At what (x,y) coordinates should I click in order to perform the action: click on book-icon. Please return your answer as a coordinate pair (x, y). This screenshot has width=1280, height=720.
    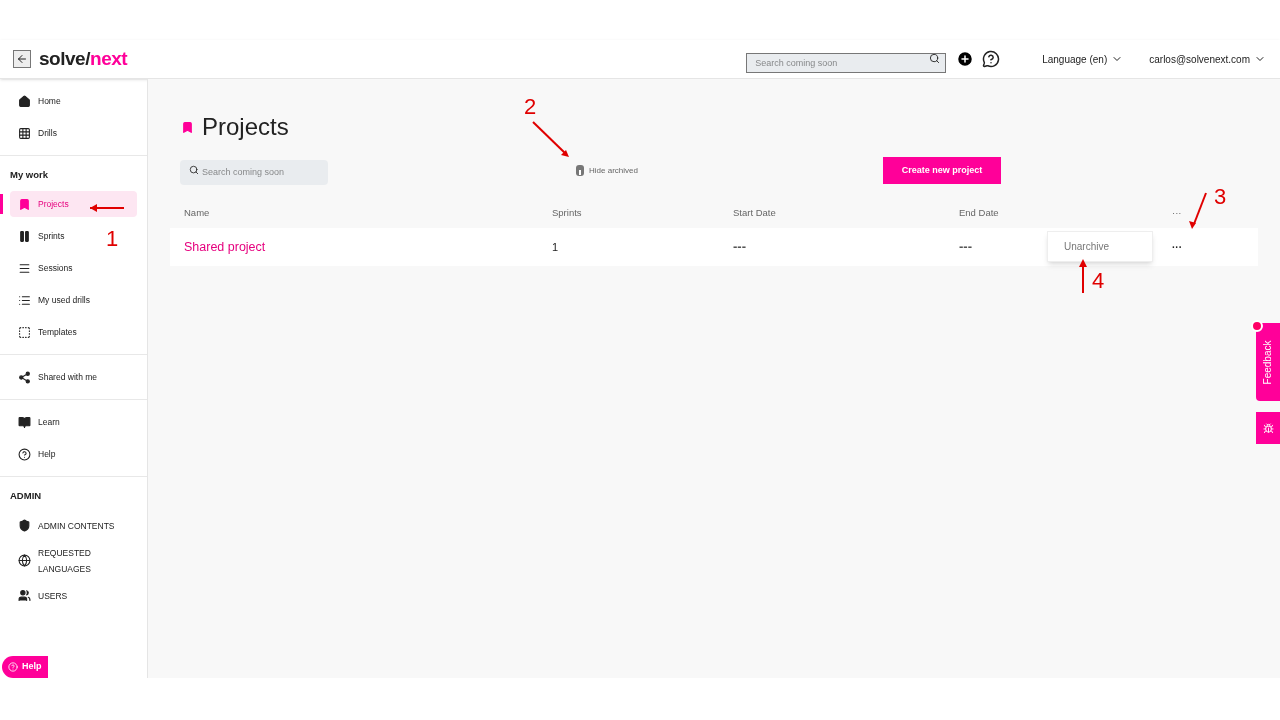
    Looking at the image, I should click on (24, 422).